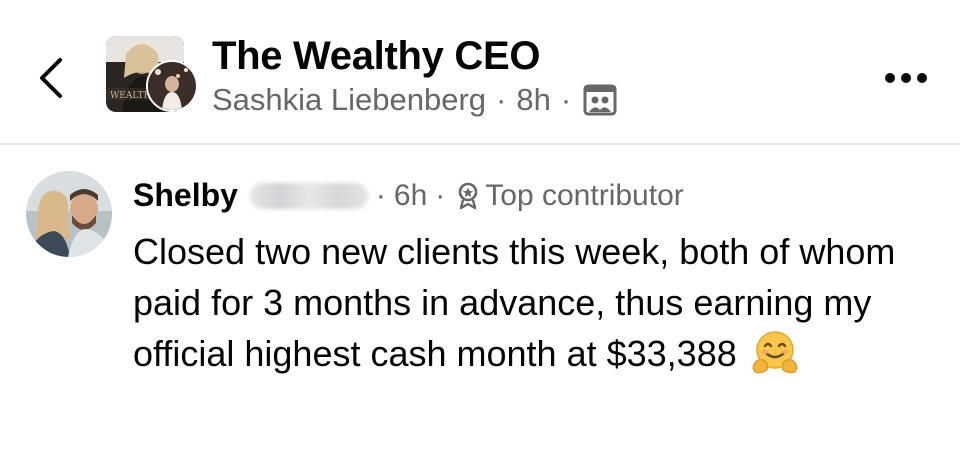 The width and height of the screenshot is (960, 470). I want to click on post-time: 8h, so click(533, 100).